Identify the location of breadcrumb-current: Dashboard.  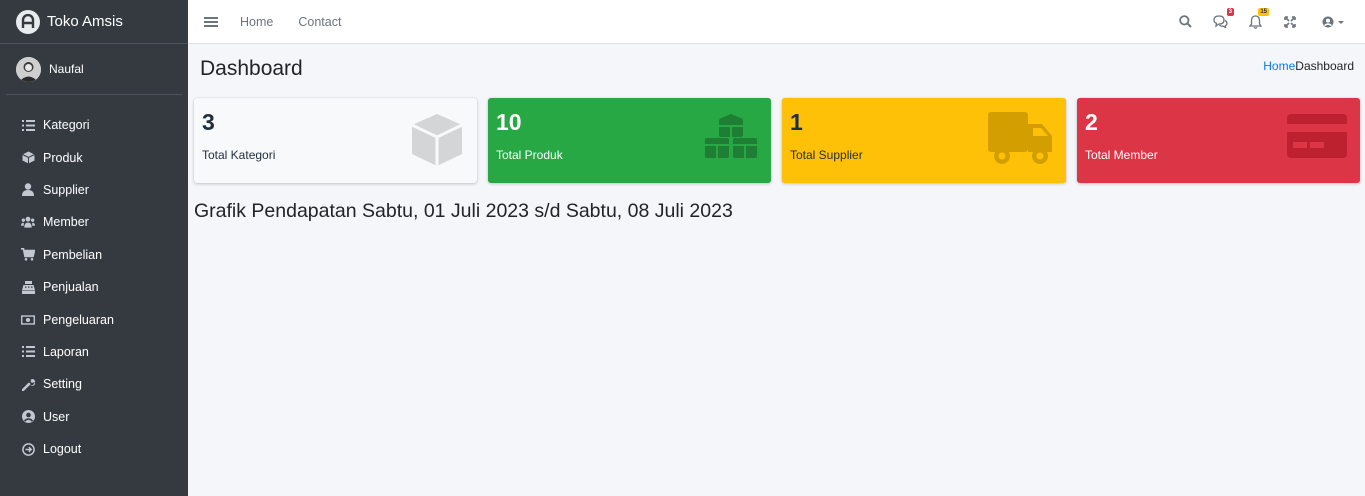
(1324, 66).